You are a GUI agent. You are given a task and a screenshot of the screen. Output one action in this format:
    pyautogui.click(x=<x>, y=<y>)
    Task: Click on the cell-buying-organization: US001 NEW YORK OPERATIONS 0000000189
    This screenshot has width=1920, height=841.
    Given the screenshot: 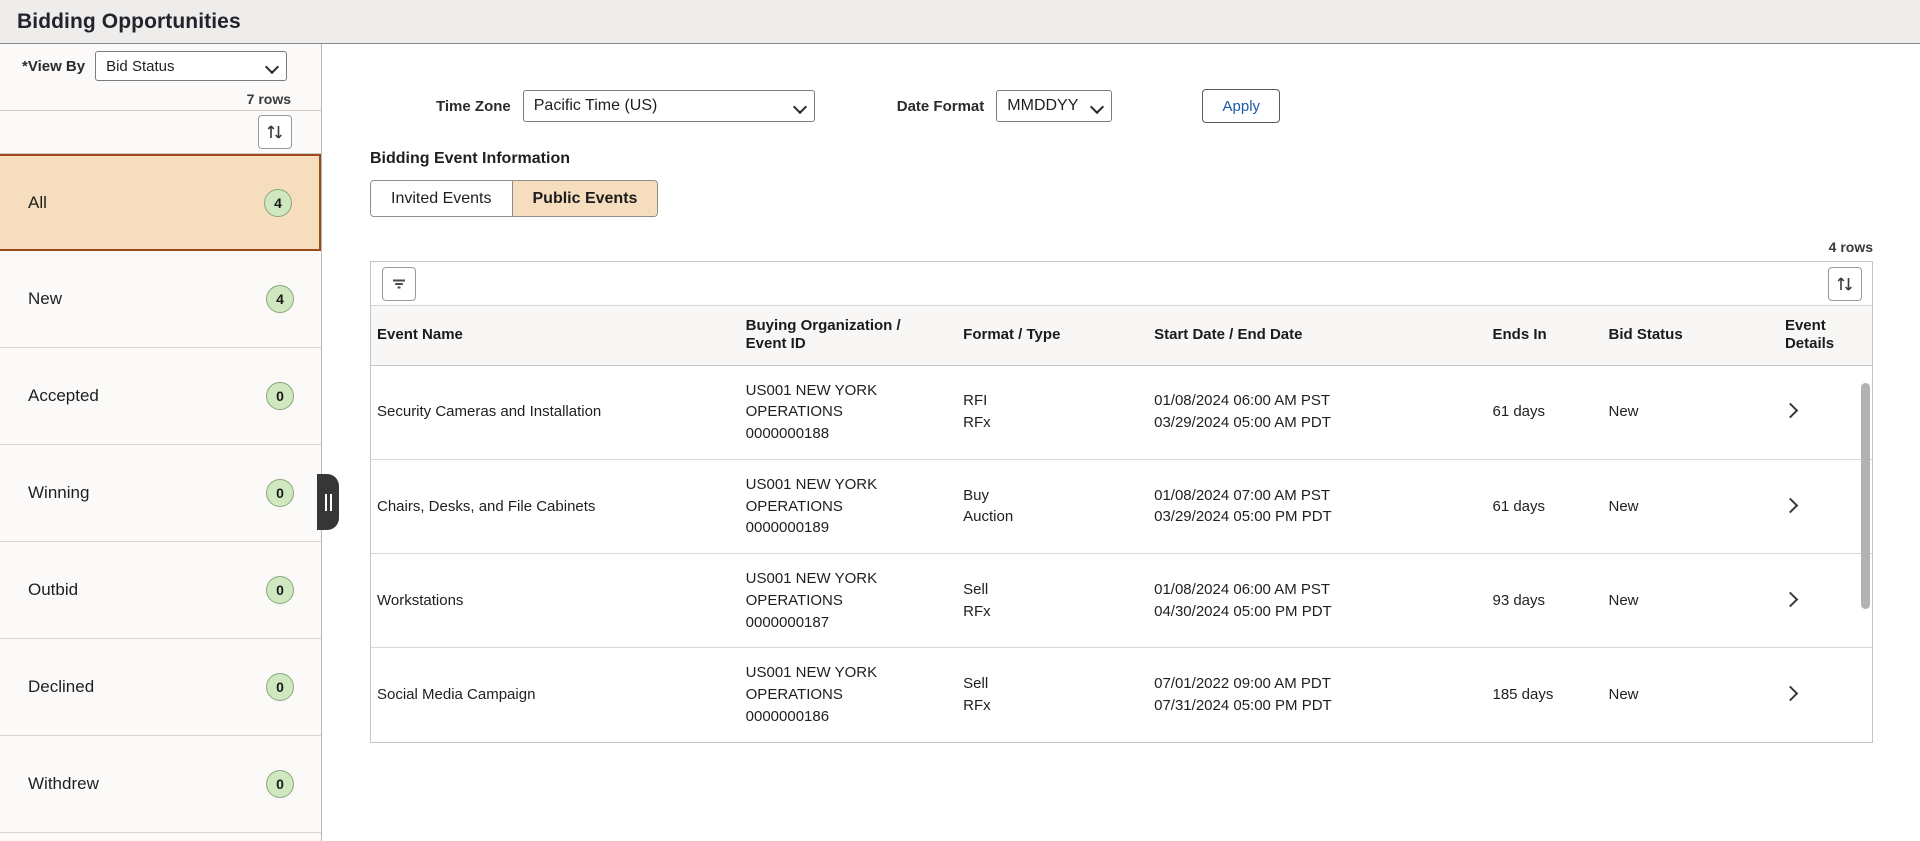 What is the action you would take?
    pyautogui.click(x=854, y=507)
    